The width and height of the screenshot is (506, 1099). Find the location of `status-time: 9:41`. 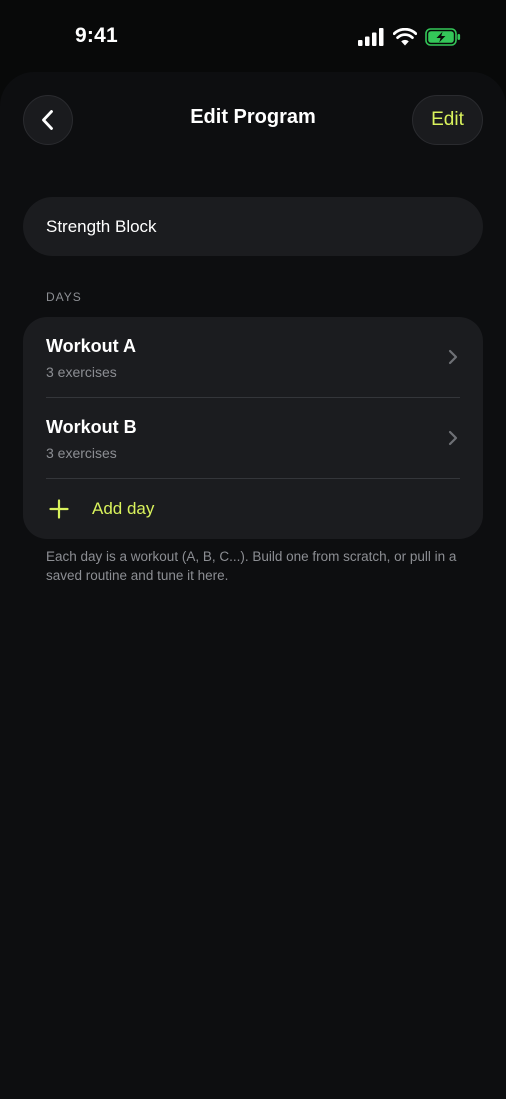

status-time: 9:41 is located at coordinates (96, 35).